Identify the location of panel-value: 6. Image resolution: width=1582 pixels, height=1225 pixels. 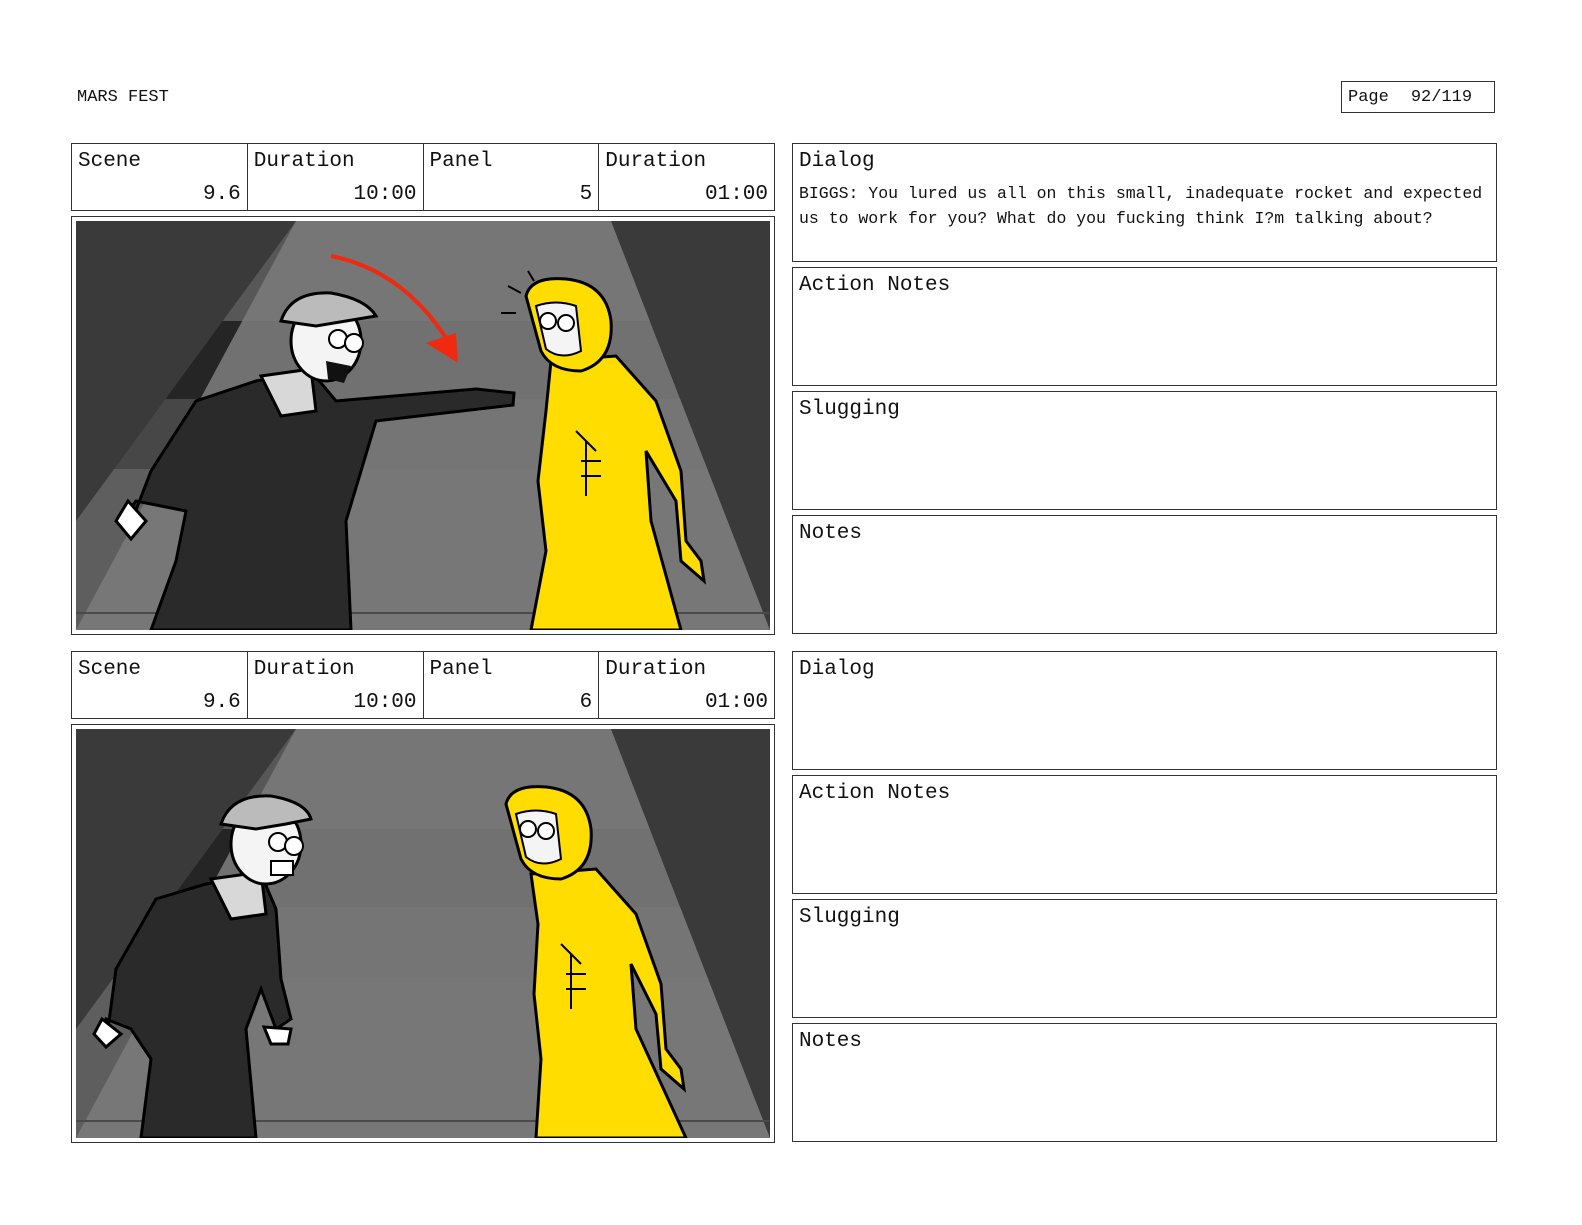
(586, 702).